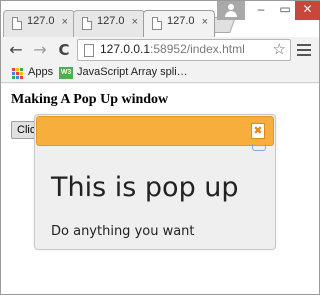  Describe the element at coordinates (261, 10) in the screenshot. I see `minimize-button: –` at that location.